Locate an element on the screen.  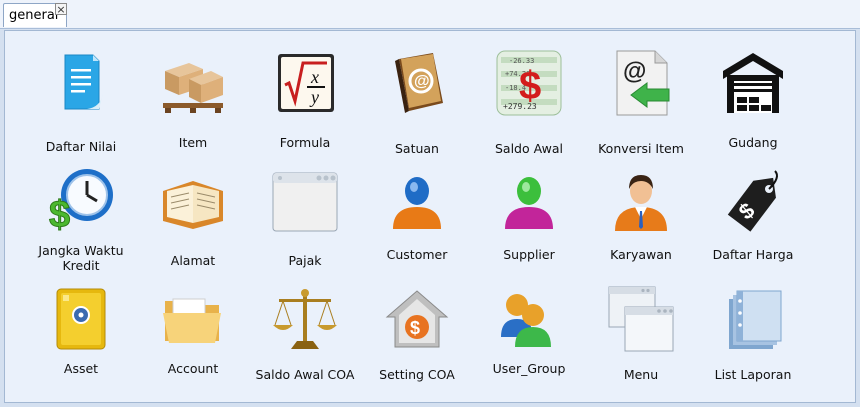
tile-label: Menu is located at coordinates (641, 374).